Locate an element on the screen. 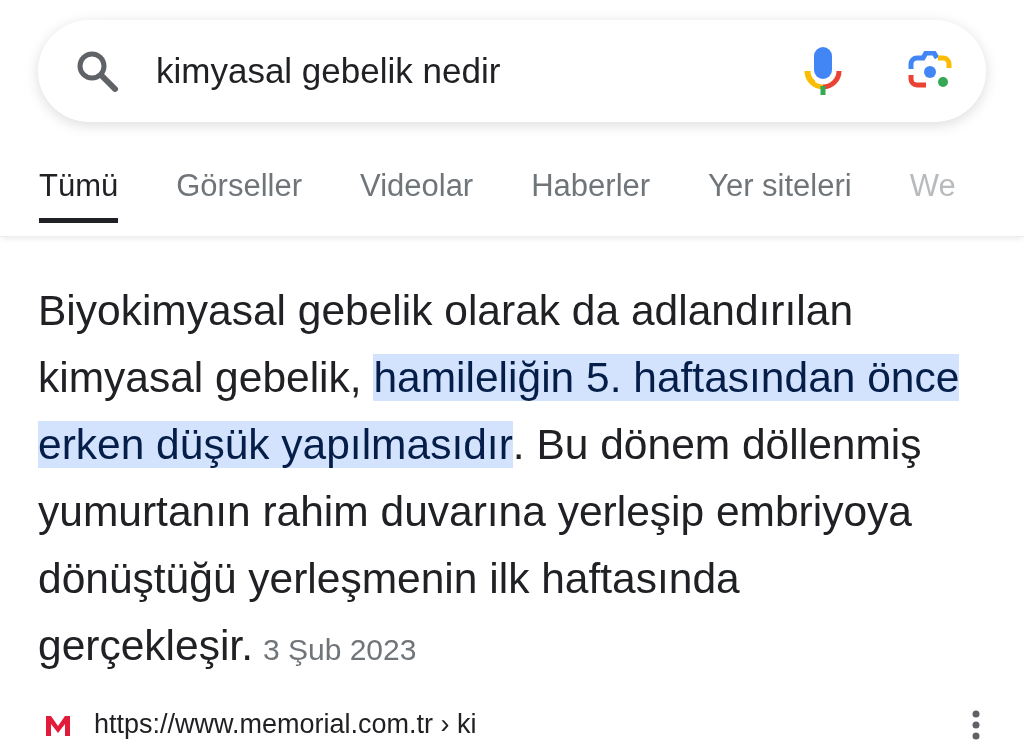  search-tab: Videolar is located at coordinates (417, 197).